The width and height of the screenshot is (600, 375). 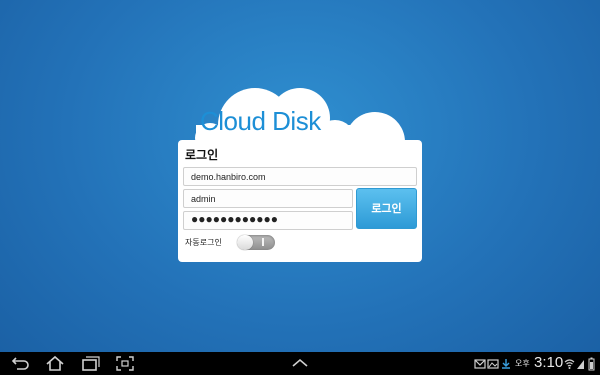 I want to click on ampm-label: 오후, so click(x=522, y=363).